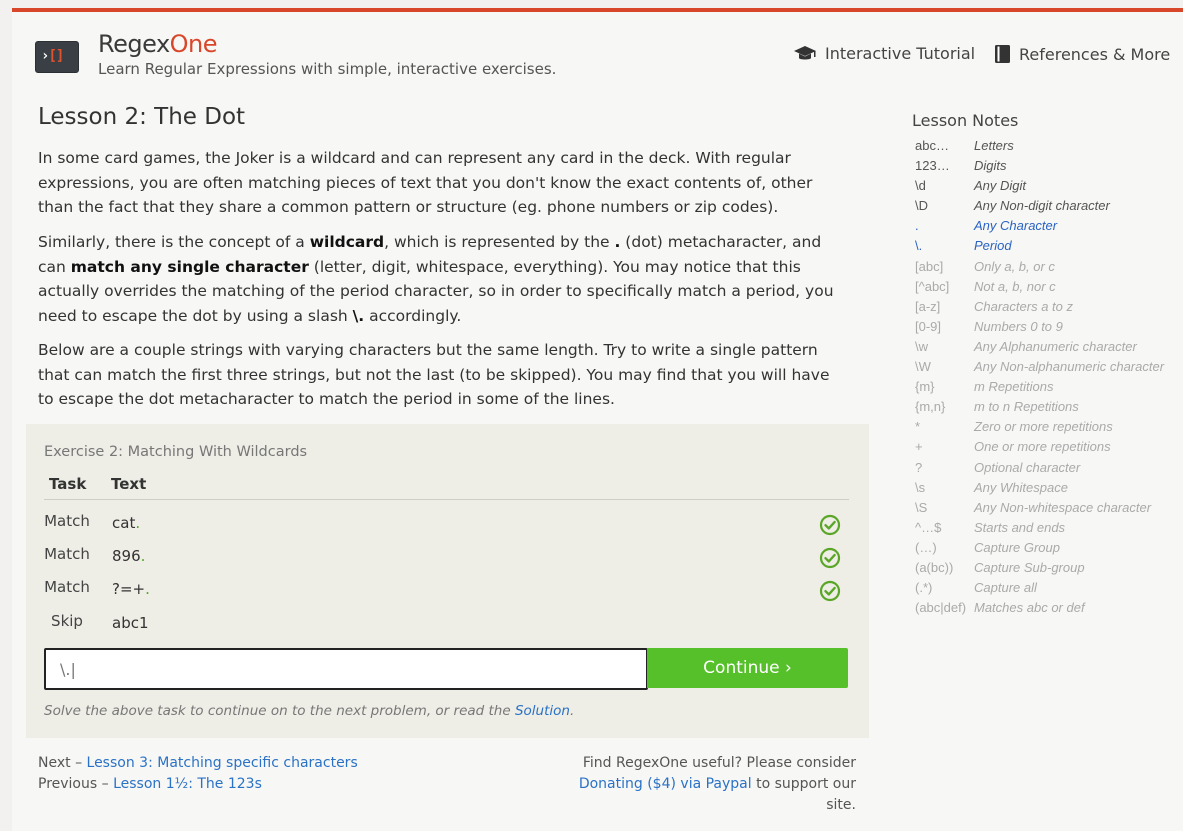 The width and height of the screenshot is (1183, 831). What do you see at coordinates (1049, 146) in the screenshot?
I see `lesson-note-item: abc… Letters` at bounding box center [1049, 146].